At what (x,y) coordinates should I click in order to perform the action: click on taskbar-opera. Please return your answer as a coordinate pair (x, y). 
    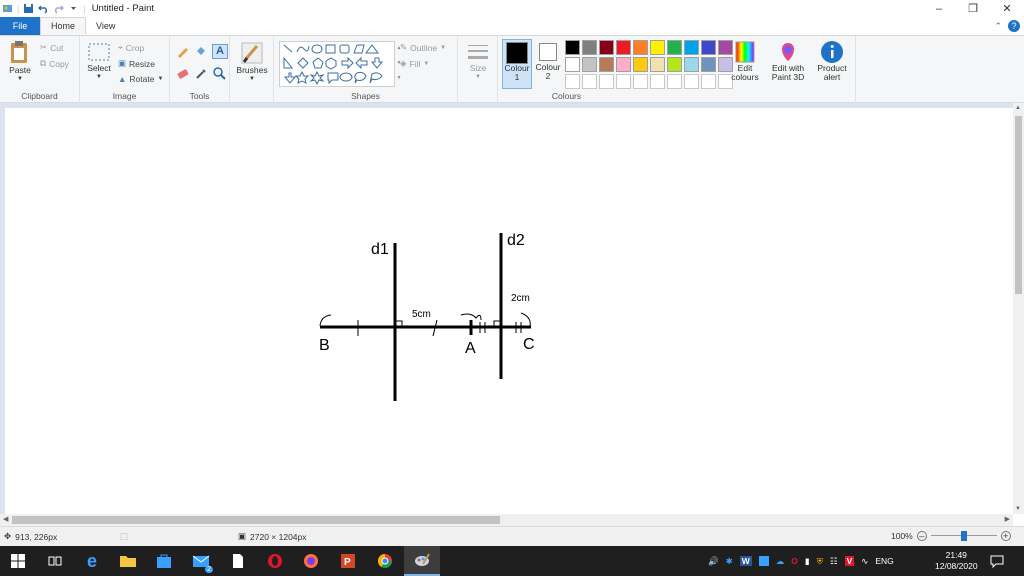
    Looking at the image, I should click on (275, 561).